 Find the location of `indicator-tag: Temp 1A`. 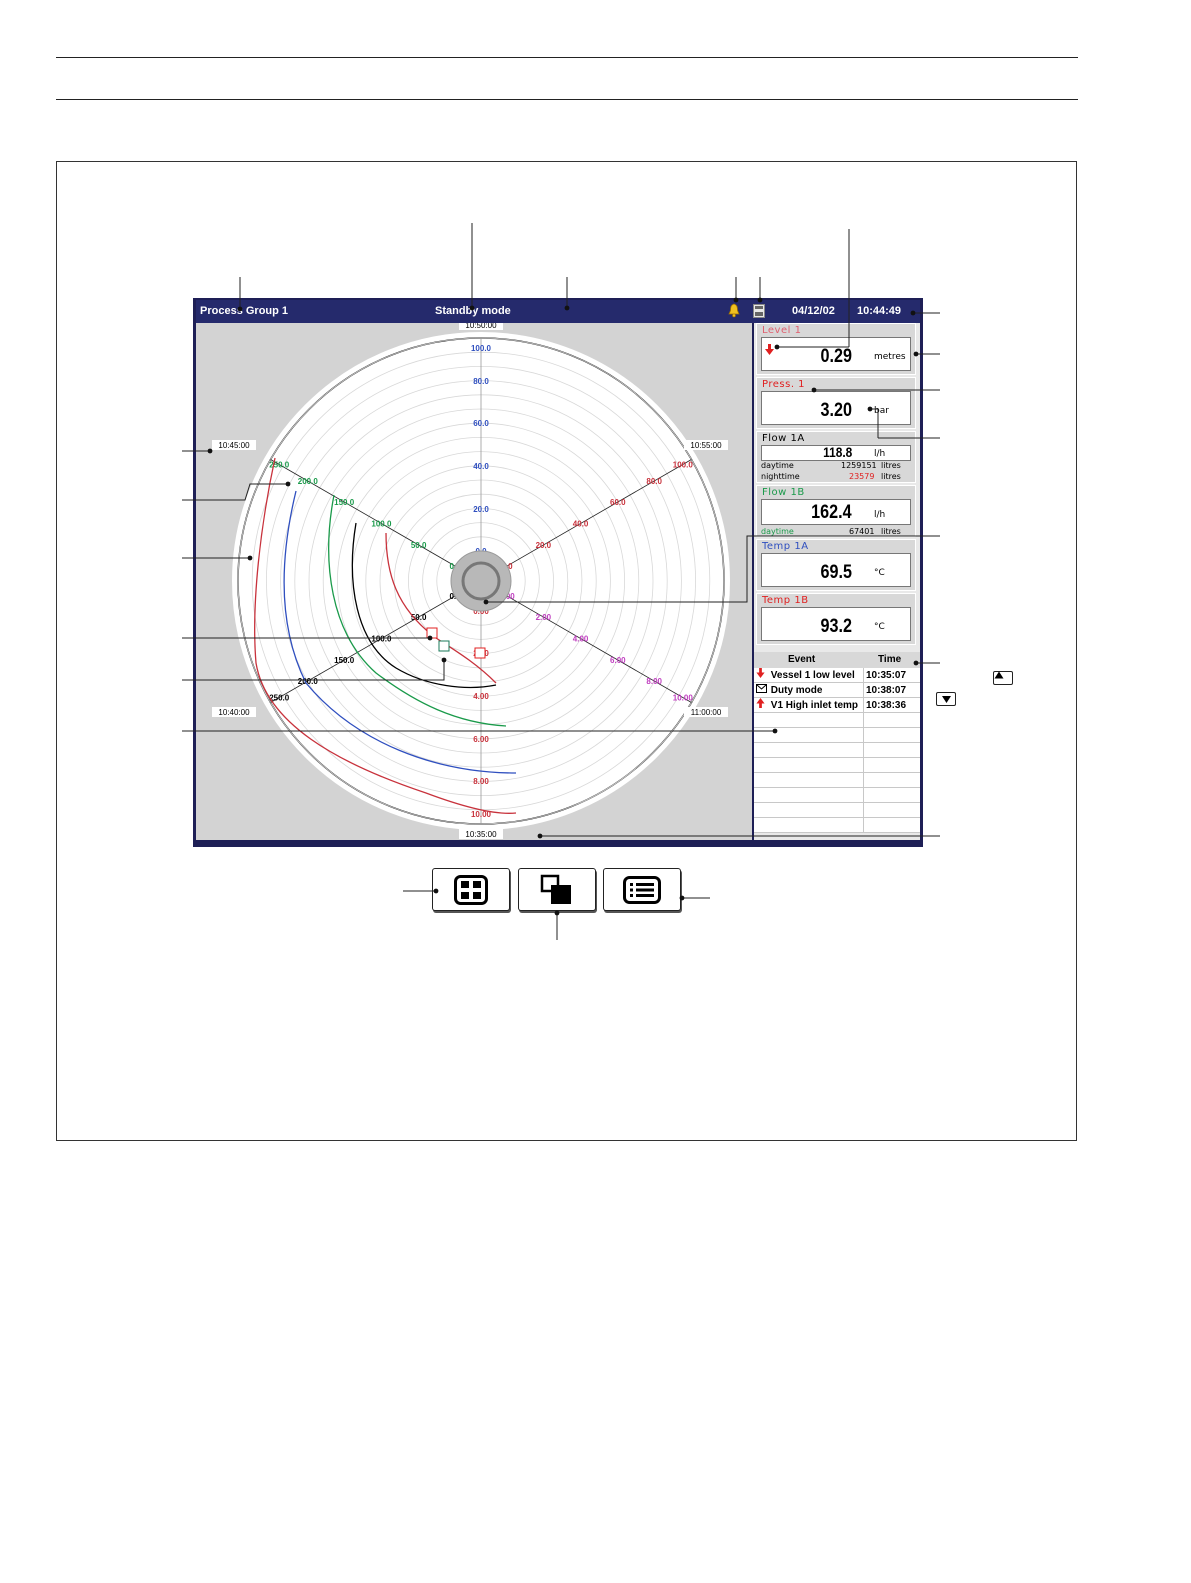

indicator-tag: Temp 1A is located at coordinates (785, 546).